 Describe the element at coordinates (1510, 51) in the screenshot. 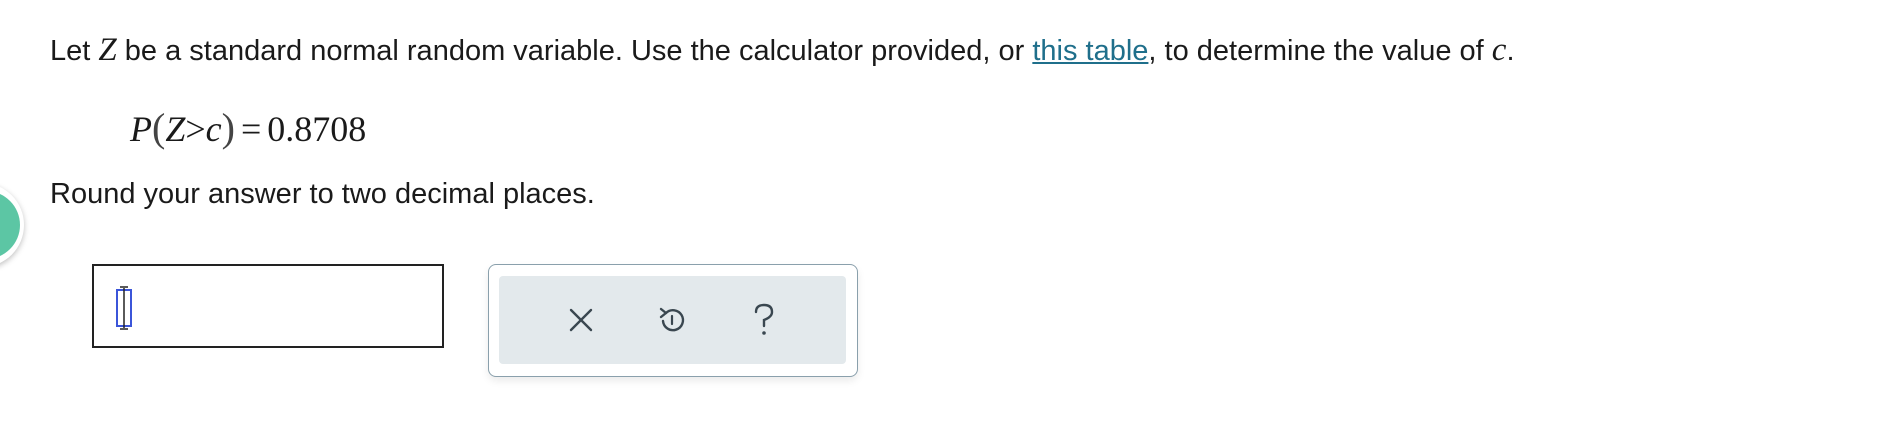

I see `prompt-text-end: .` at that location.